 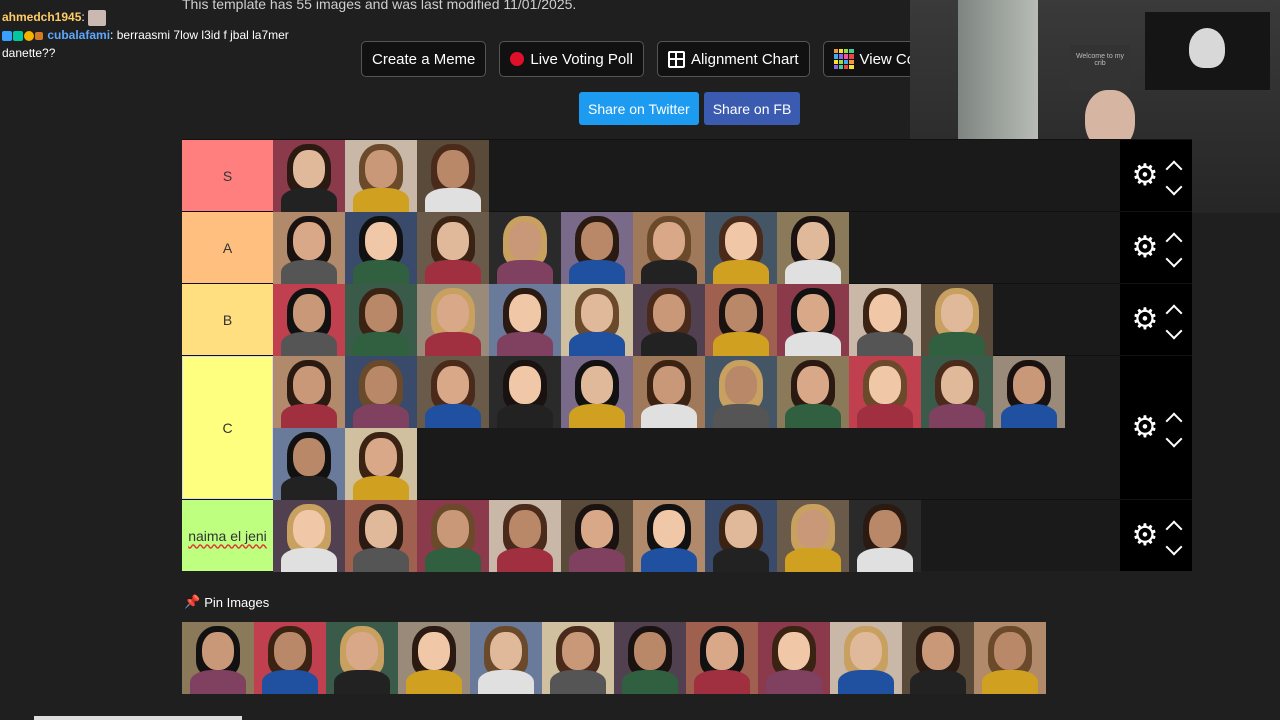 I want to click on create-meme-button: Create a Meme, so click(x=424, y=59).